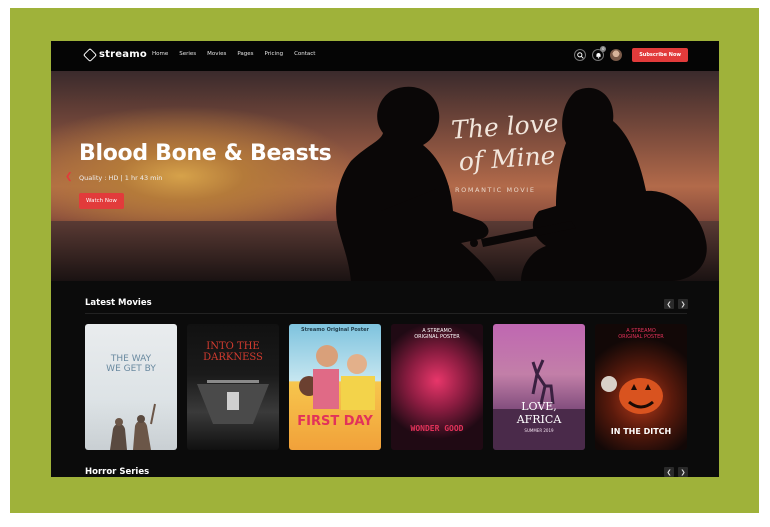 Image resolution: width=770 pixels, height=527 pixels. Describe the element at coordinates (337, 377) in the screenshot. I see `poster-people` at that location.